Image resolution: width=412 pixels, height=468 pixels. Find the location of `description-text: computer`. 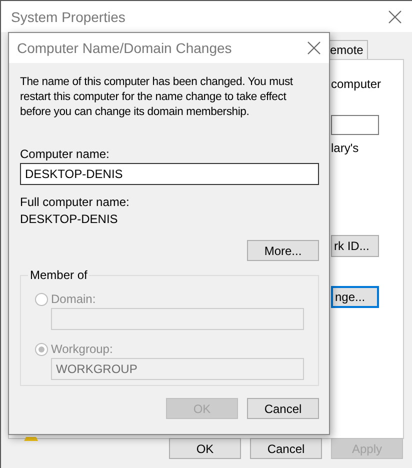

description-text: computer is located at coordinates (356, 84).